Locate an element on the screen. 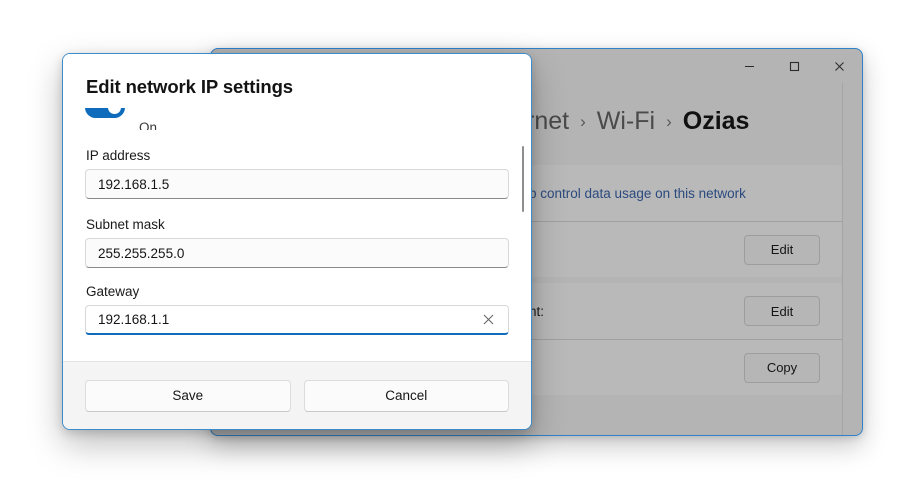 Image resolution: width=922 pixels, height=500 pixels. gateway-input: 192.168.1.1 is located at coordinates (297, 320).